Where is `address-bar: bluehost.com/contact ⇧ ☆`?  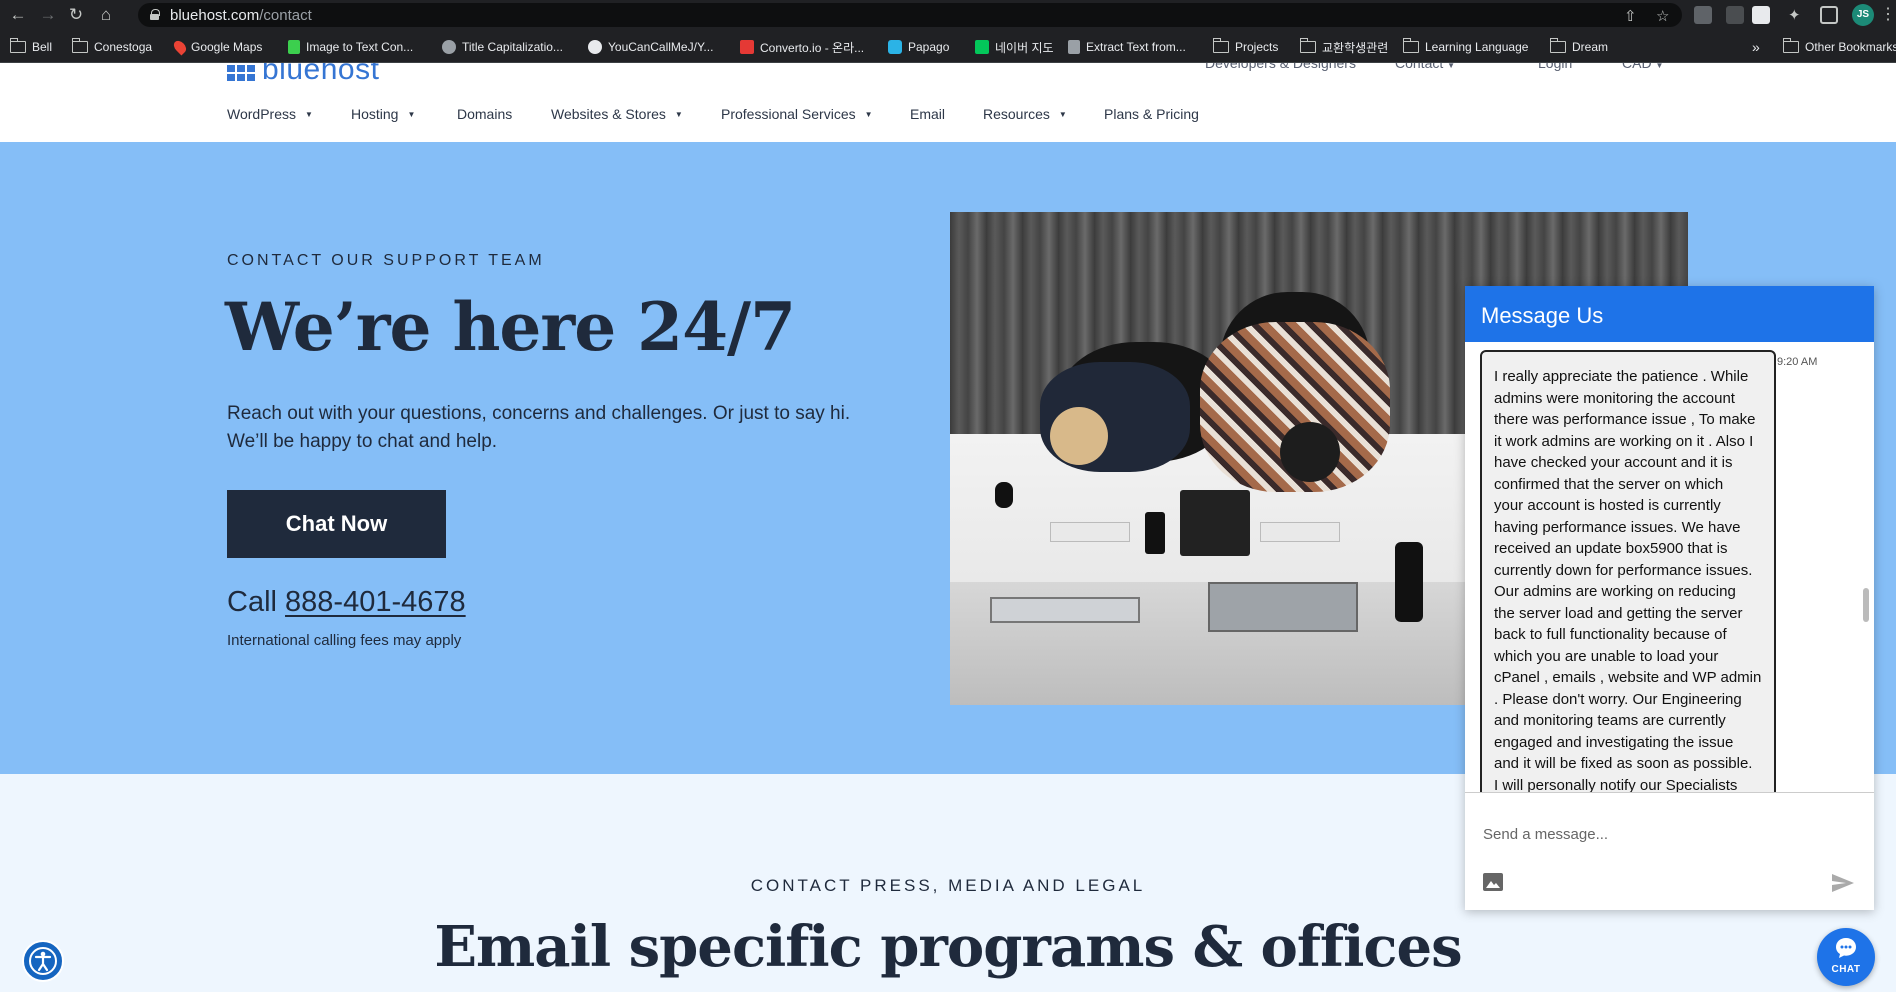
address-bar: bluehost.com/contact ⇧ ☆ is located at coordinates (910, 15).